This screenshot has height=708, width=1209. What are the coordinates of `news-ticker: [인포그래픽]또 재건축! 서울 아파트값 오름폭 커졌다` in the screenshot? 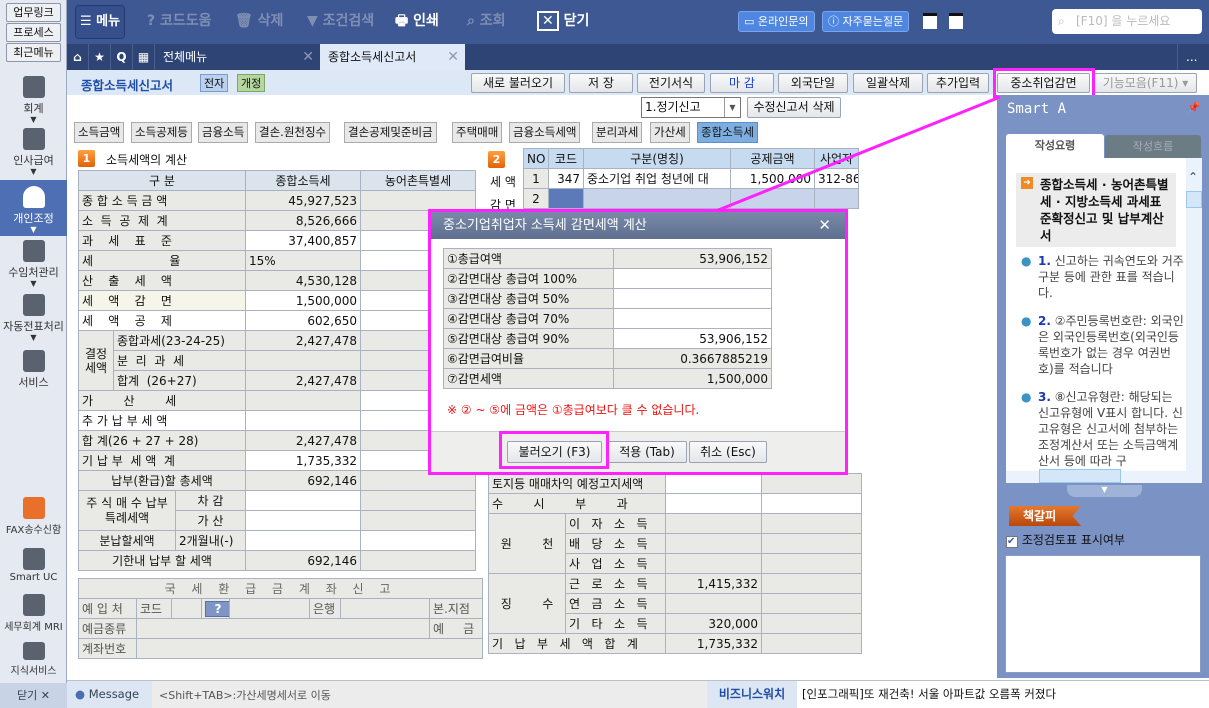 It's located at (1003, 694).